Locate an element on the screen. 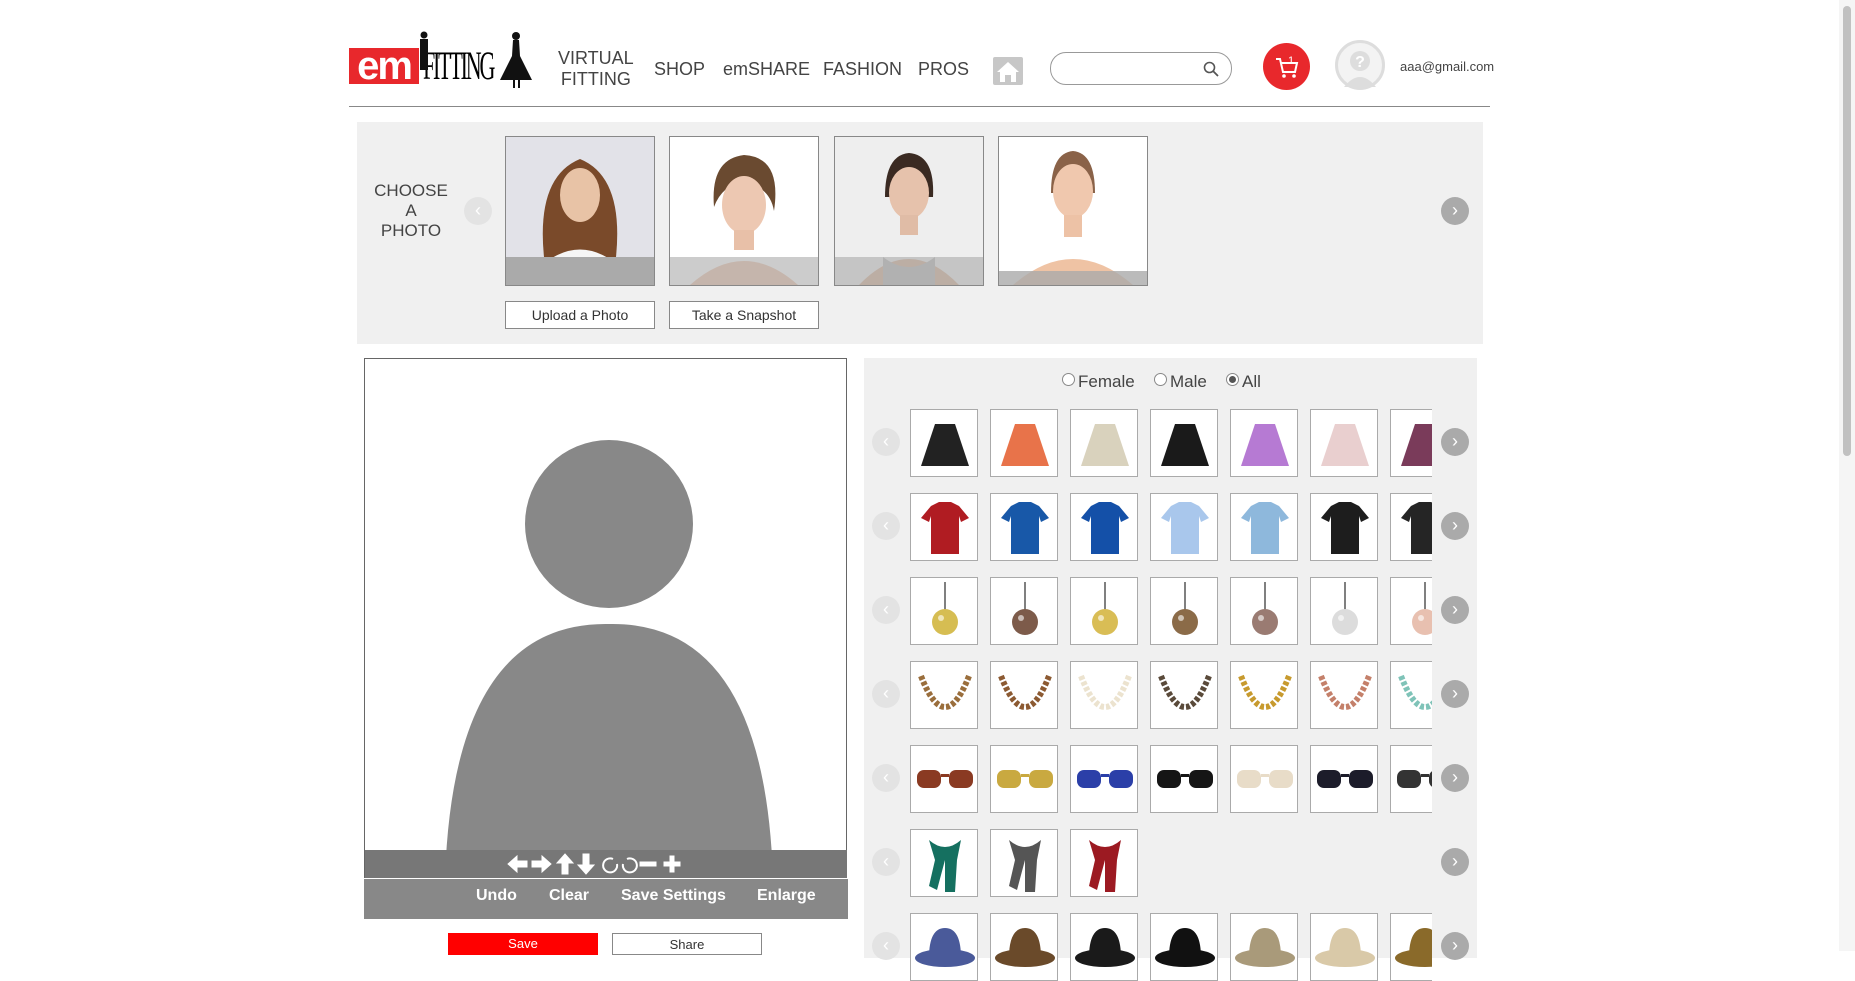 The image size is (1855, 981). clear-button: Clear is located at coordinates (569, 896).